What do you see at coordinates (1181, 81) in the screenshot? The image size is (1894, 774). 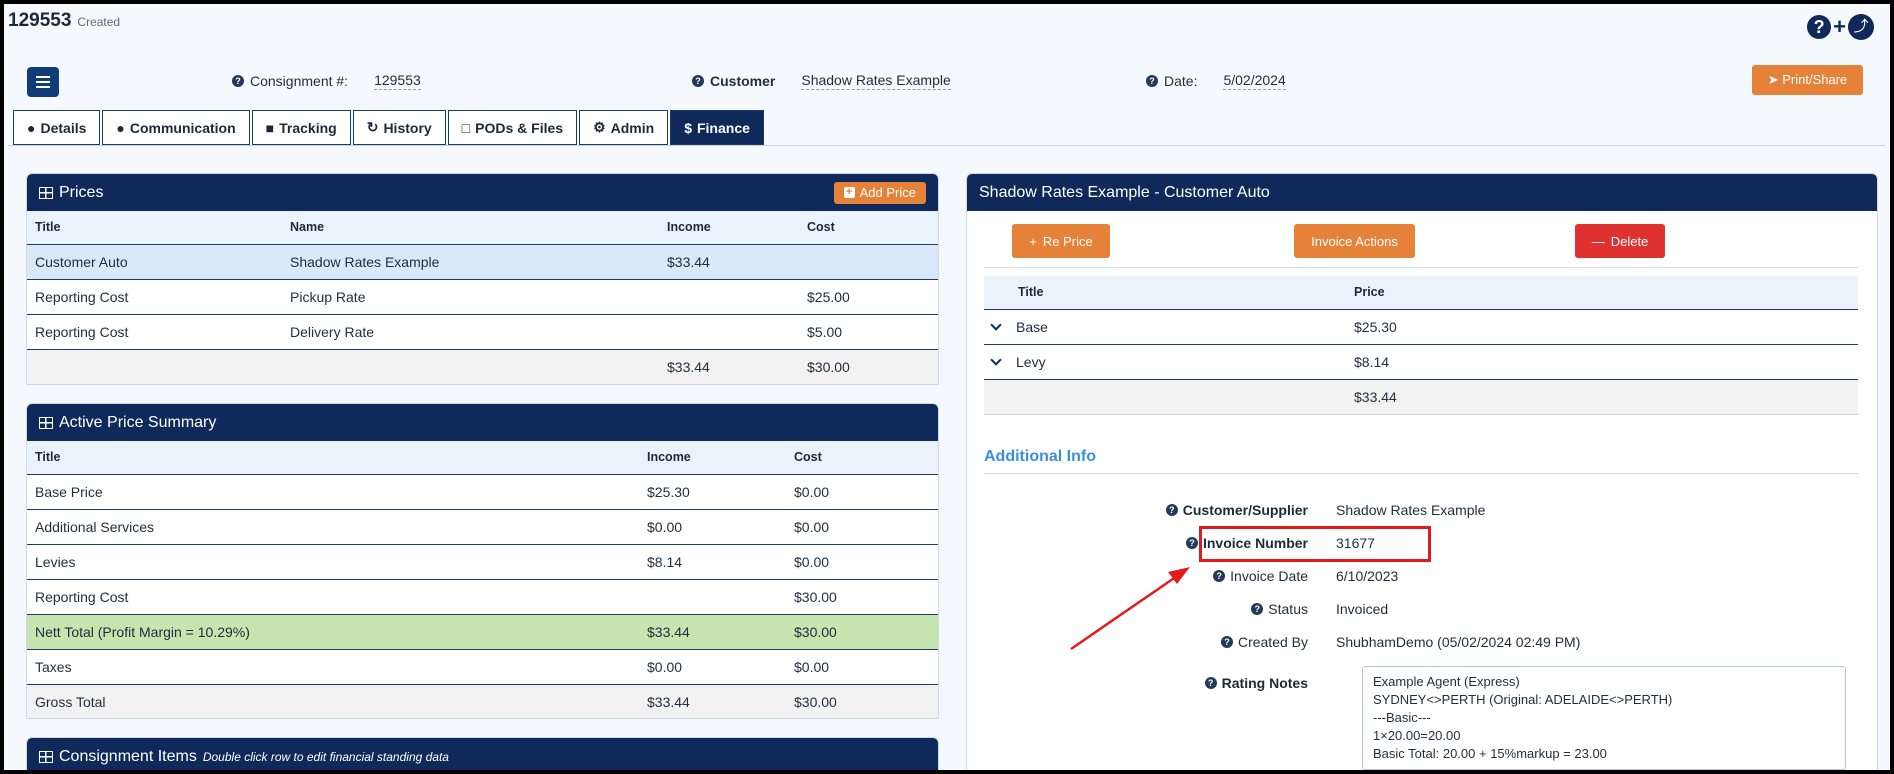 I see `date-label: Date:` at bounding box center [1181, 81].